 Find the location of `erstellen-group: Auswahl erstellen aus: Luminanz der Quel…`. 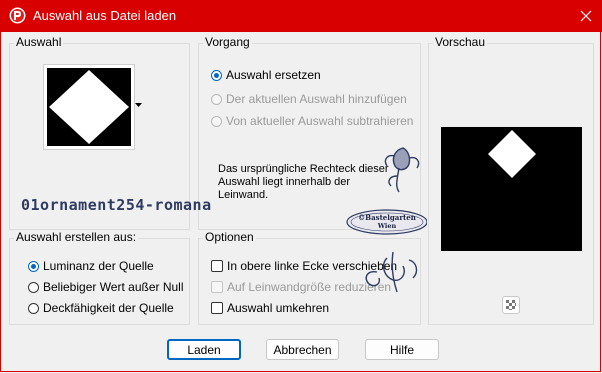

erstellen-group: Auswahl erstellen aus: Luminanz der Quel… is located at coordinates (99, 277).